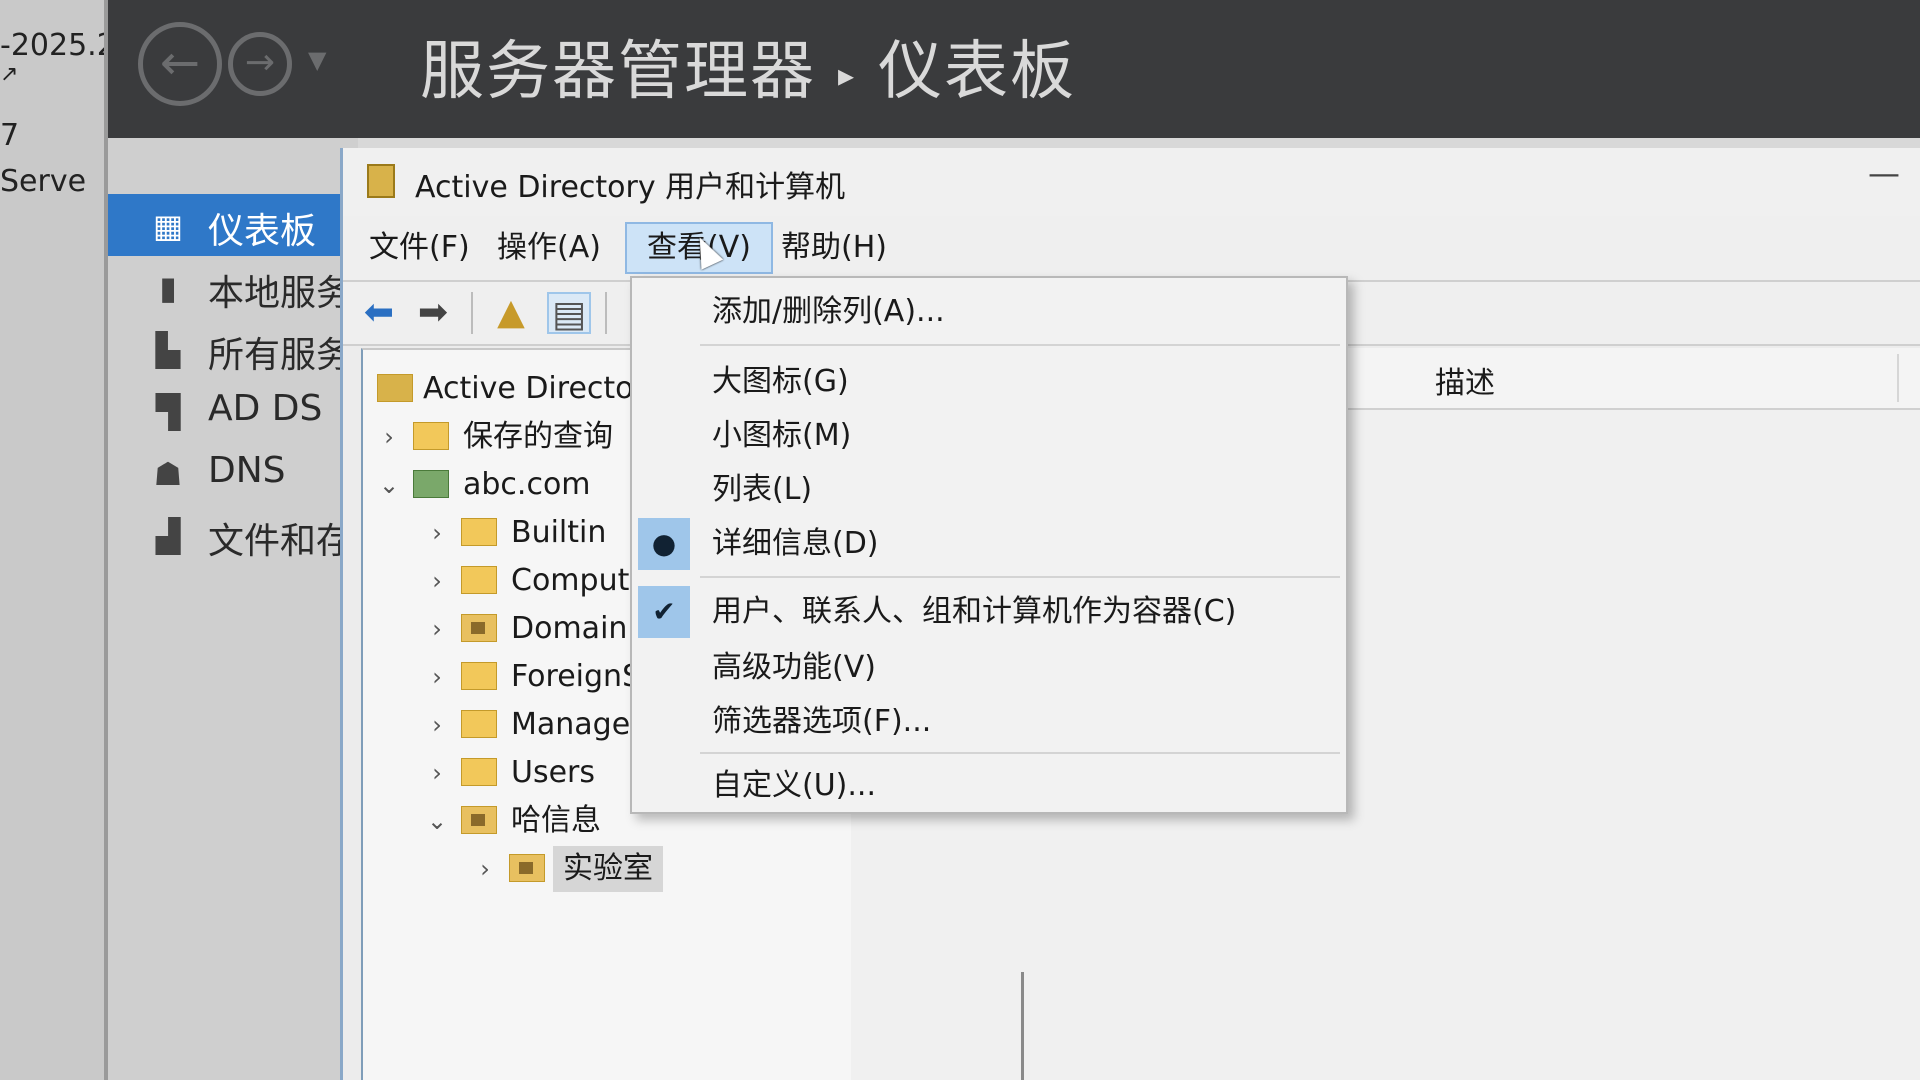 Image resolution: width=1920 pixels, height=1080 pixels. What do you see at coordinates (1131, 182) in the screenshot?
I see `aduc-titlebar: Active Directory 用户和计算机 —` at bounding box center [1131, 182].